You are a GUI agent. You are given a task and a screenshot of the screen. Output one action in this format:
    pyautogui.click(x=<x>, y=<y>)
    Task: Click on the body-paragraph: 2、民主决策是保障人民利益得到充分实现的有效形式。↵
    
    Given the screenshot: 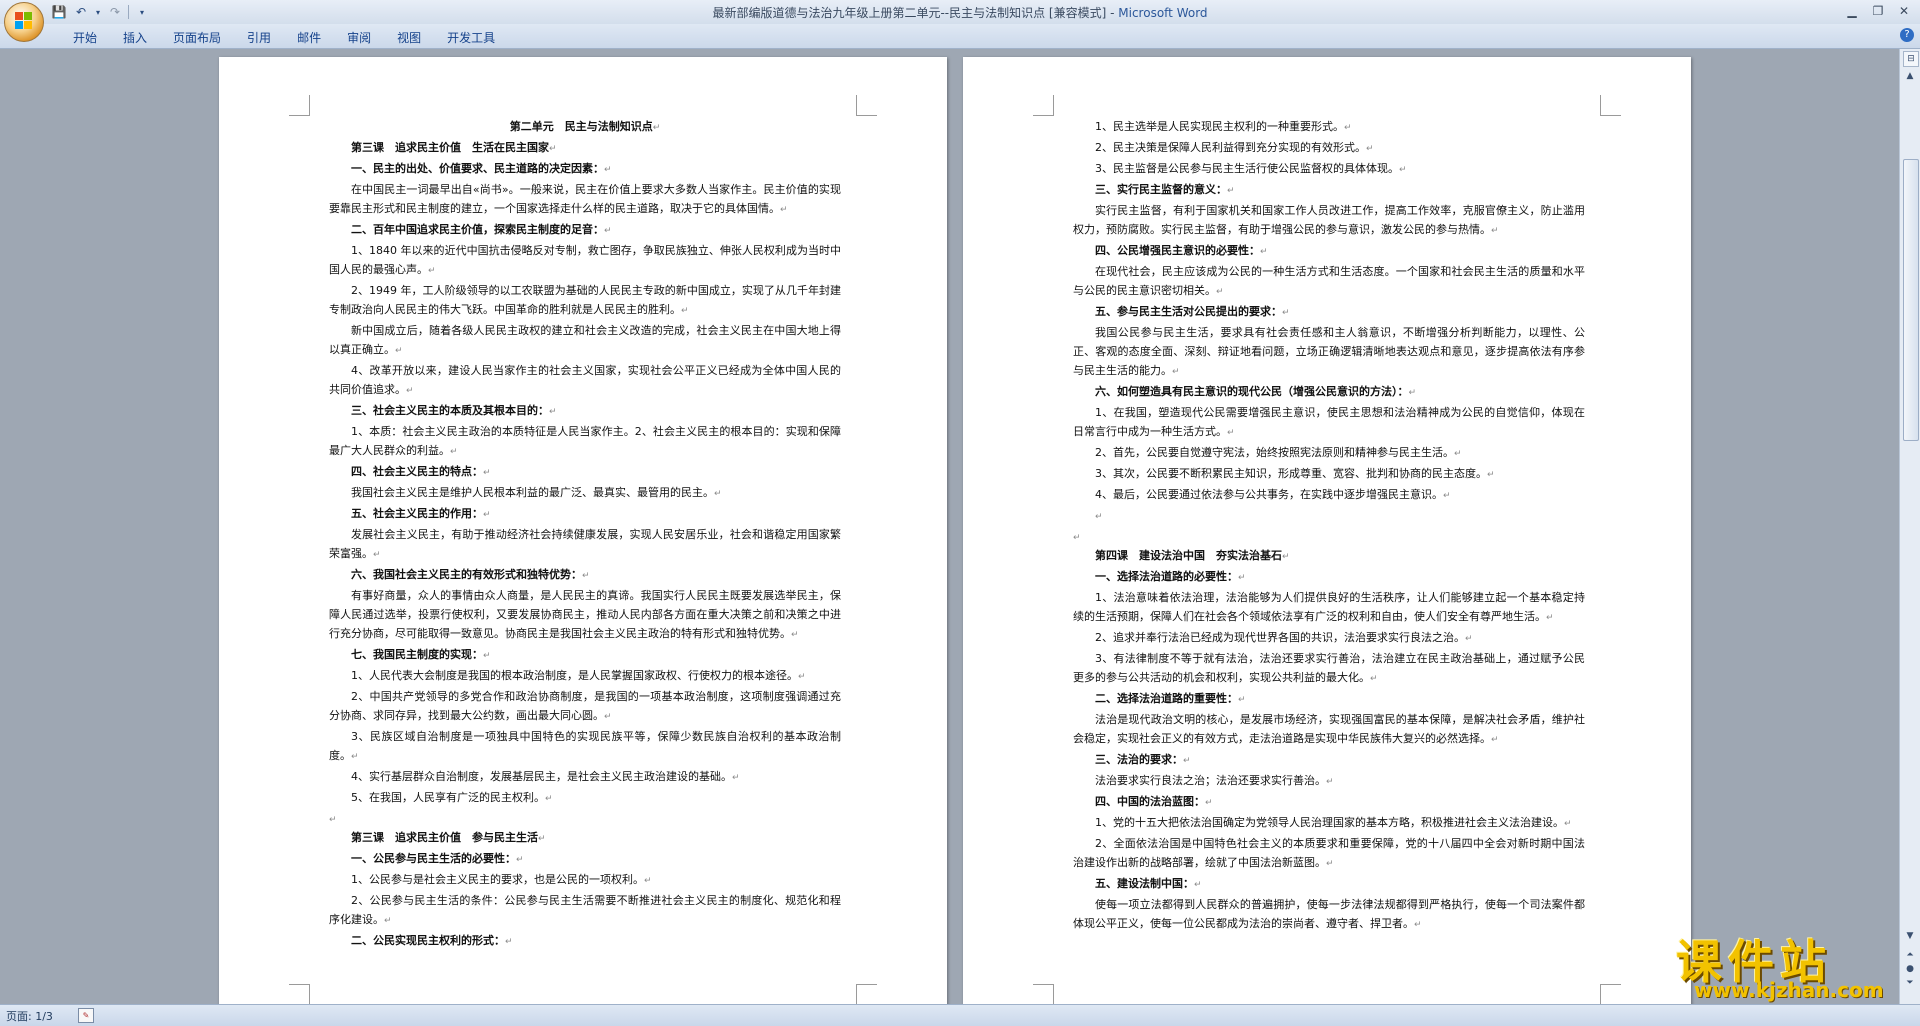 What is the action you would take?
    pyautogui.click(x=1329, y=148)
    